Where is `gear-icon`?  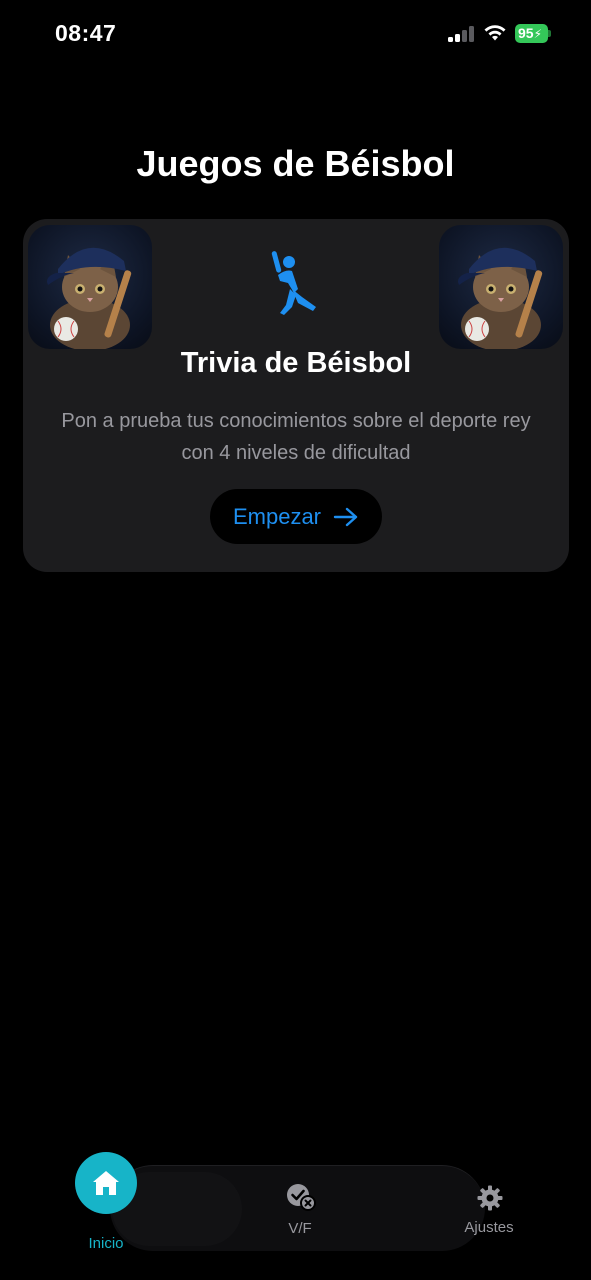 gear-icon is located at coordinates (490, 1198).